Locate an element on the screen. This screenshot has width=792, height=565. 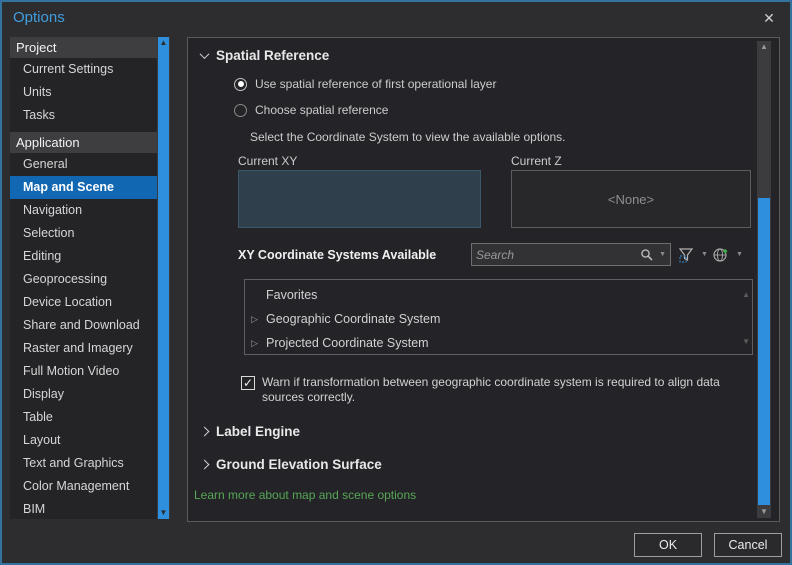
filter-icon is located at coordinates (686, 254).